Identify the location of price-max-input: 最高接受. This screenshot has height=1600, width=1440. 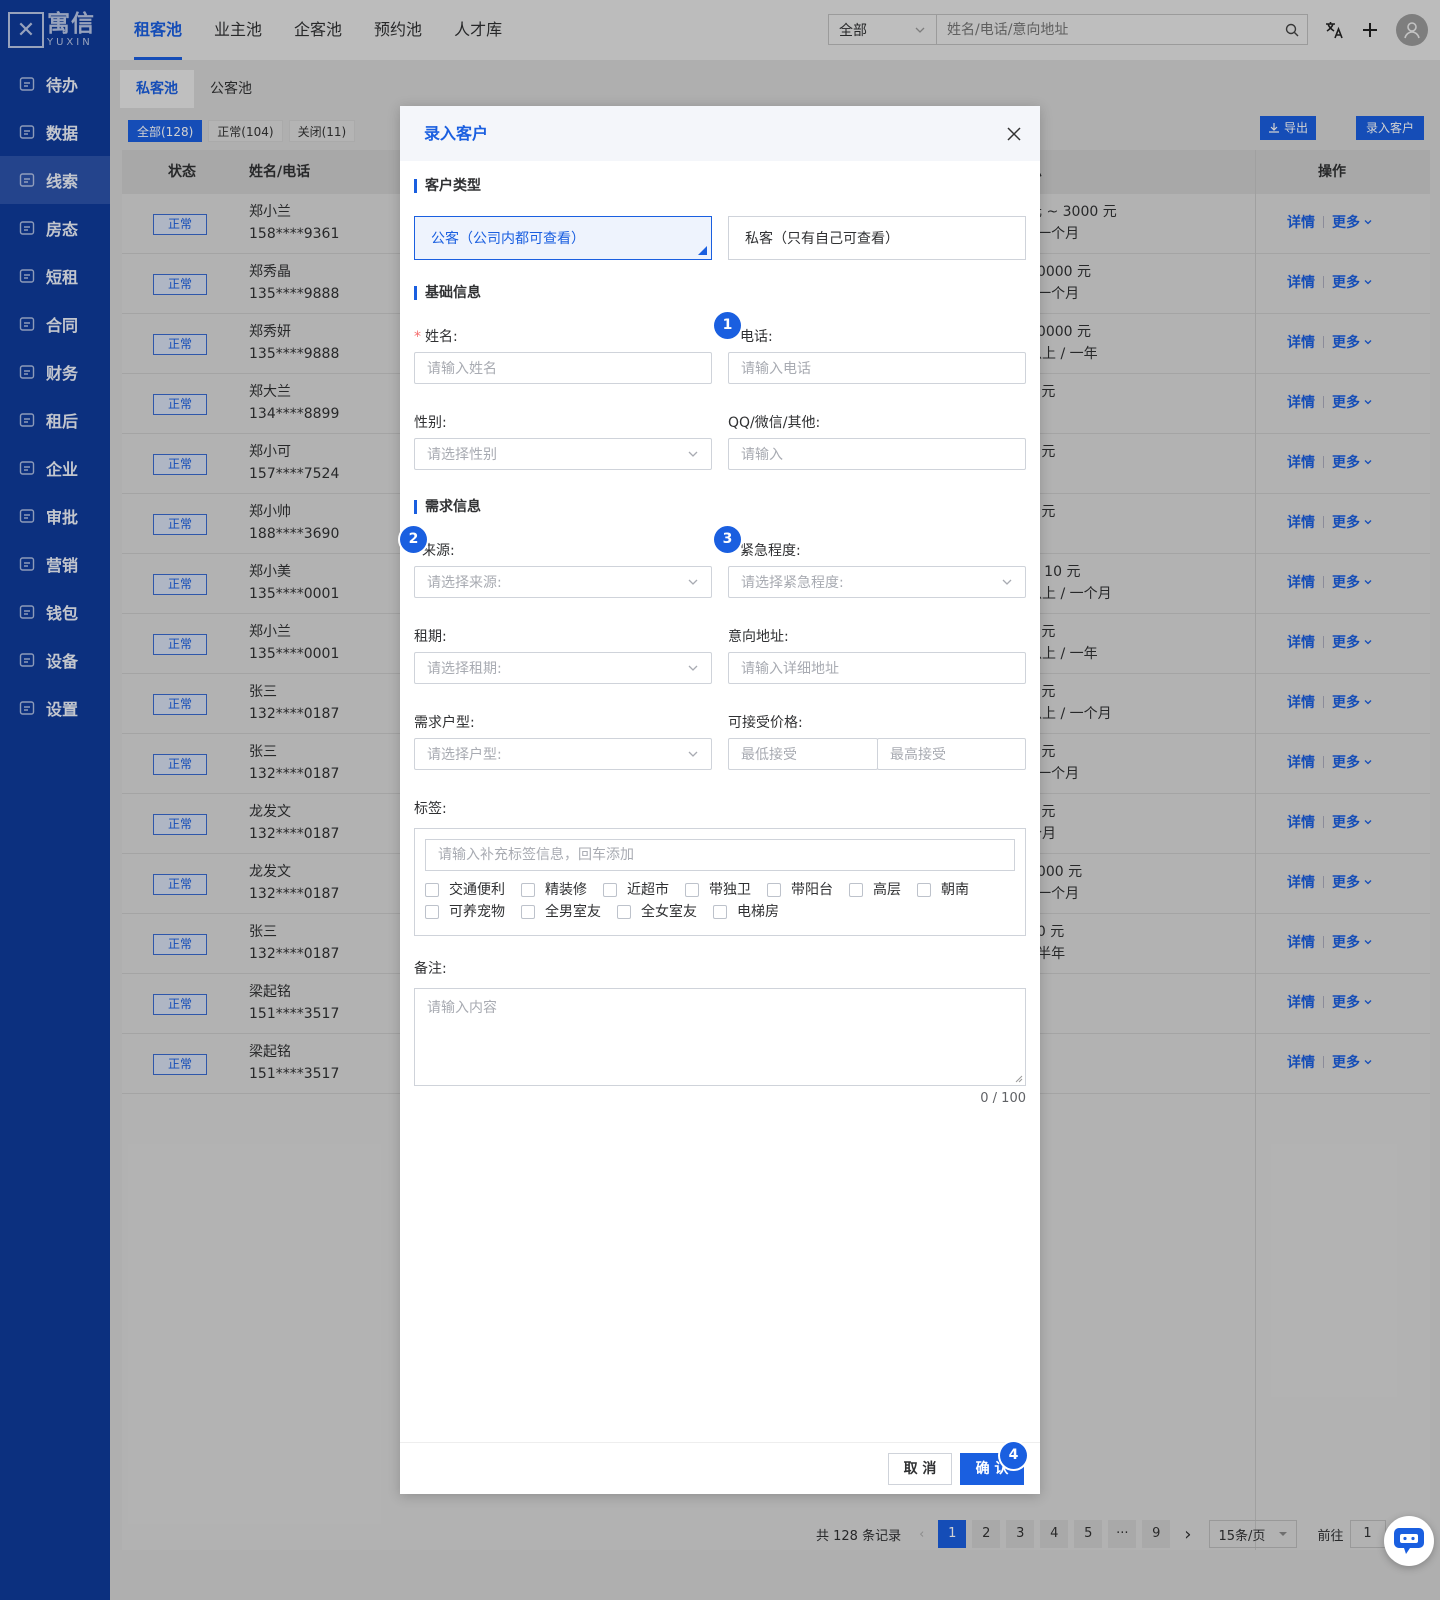
(951, 754).